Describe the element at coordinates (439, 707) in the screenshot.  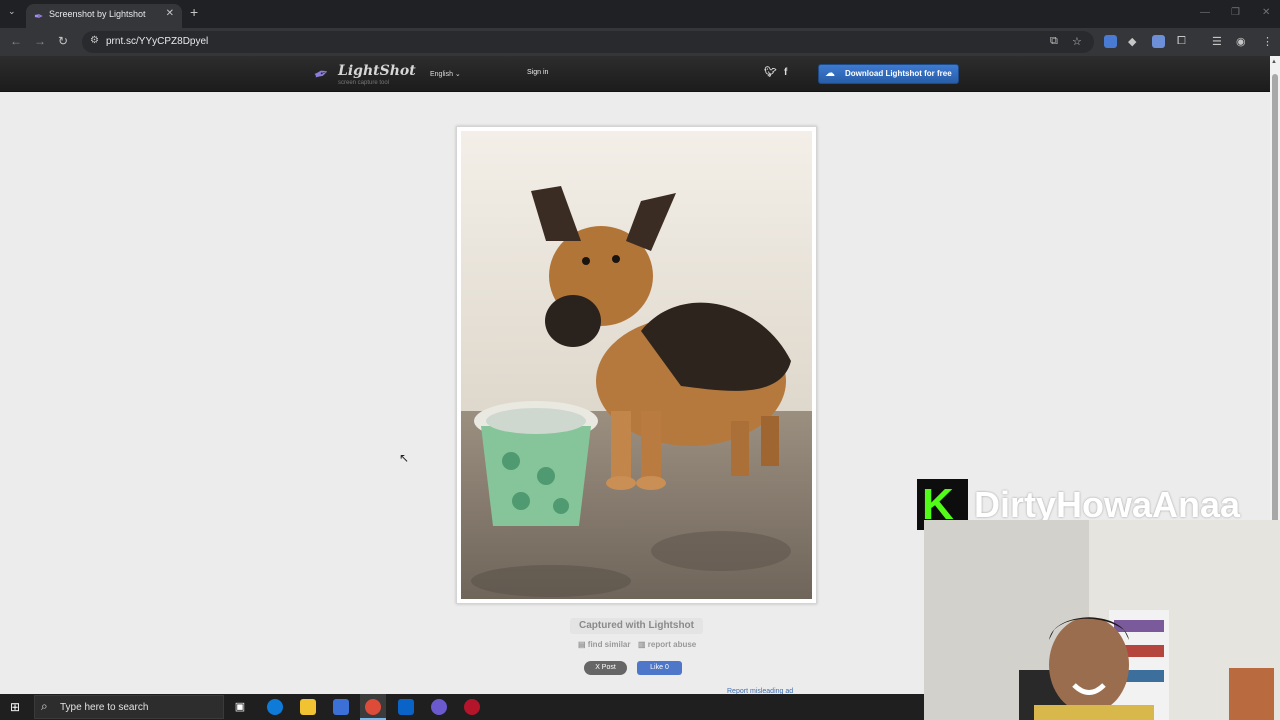
I see `messenger-icon` at that location.